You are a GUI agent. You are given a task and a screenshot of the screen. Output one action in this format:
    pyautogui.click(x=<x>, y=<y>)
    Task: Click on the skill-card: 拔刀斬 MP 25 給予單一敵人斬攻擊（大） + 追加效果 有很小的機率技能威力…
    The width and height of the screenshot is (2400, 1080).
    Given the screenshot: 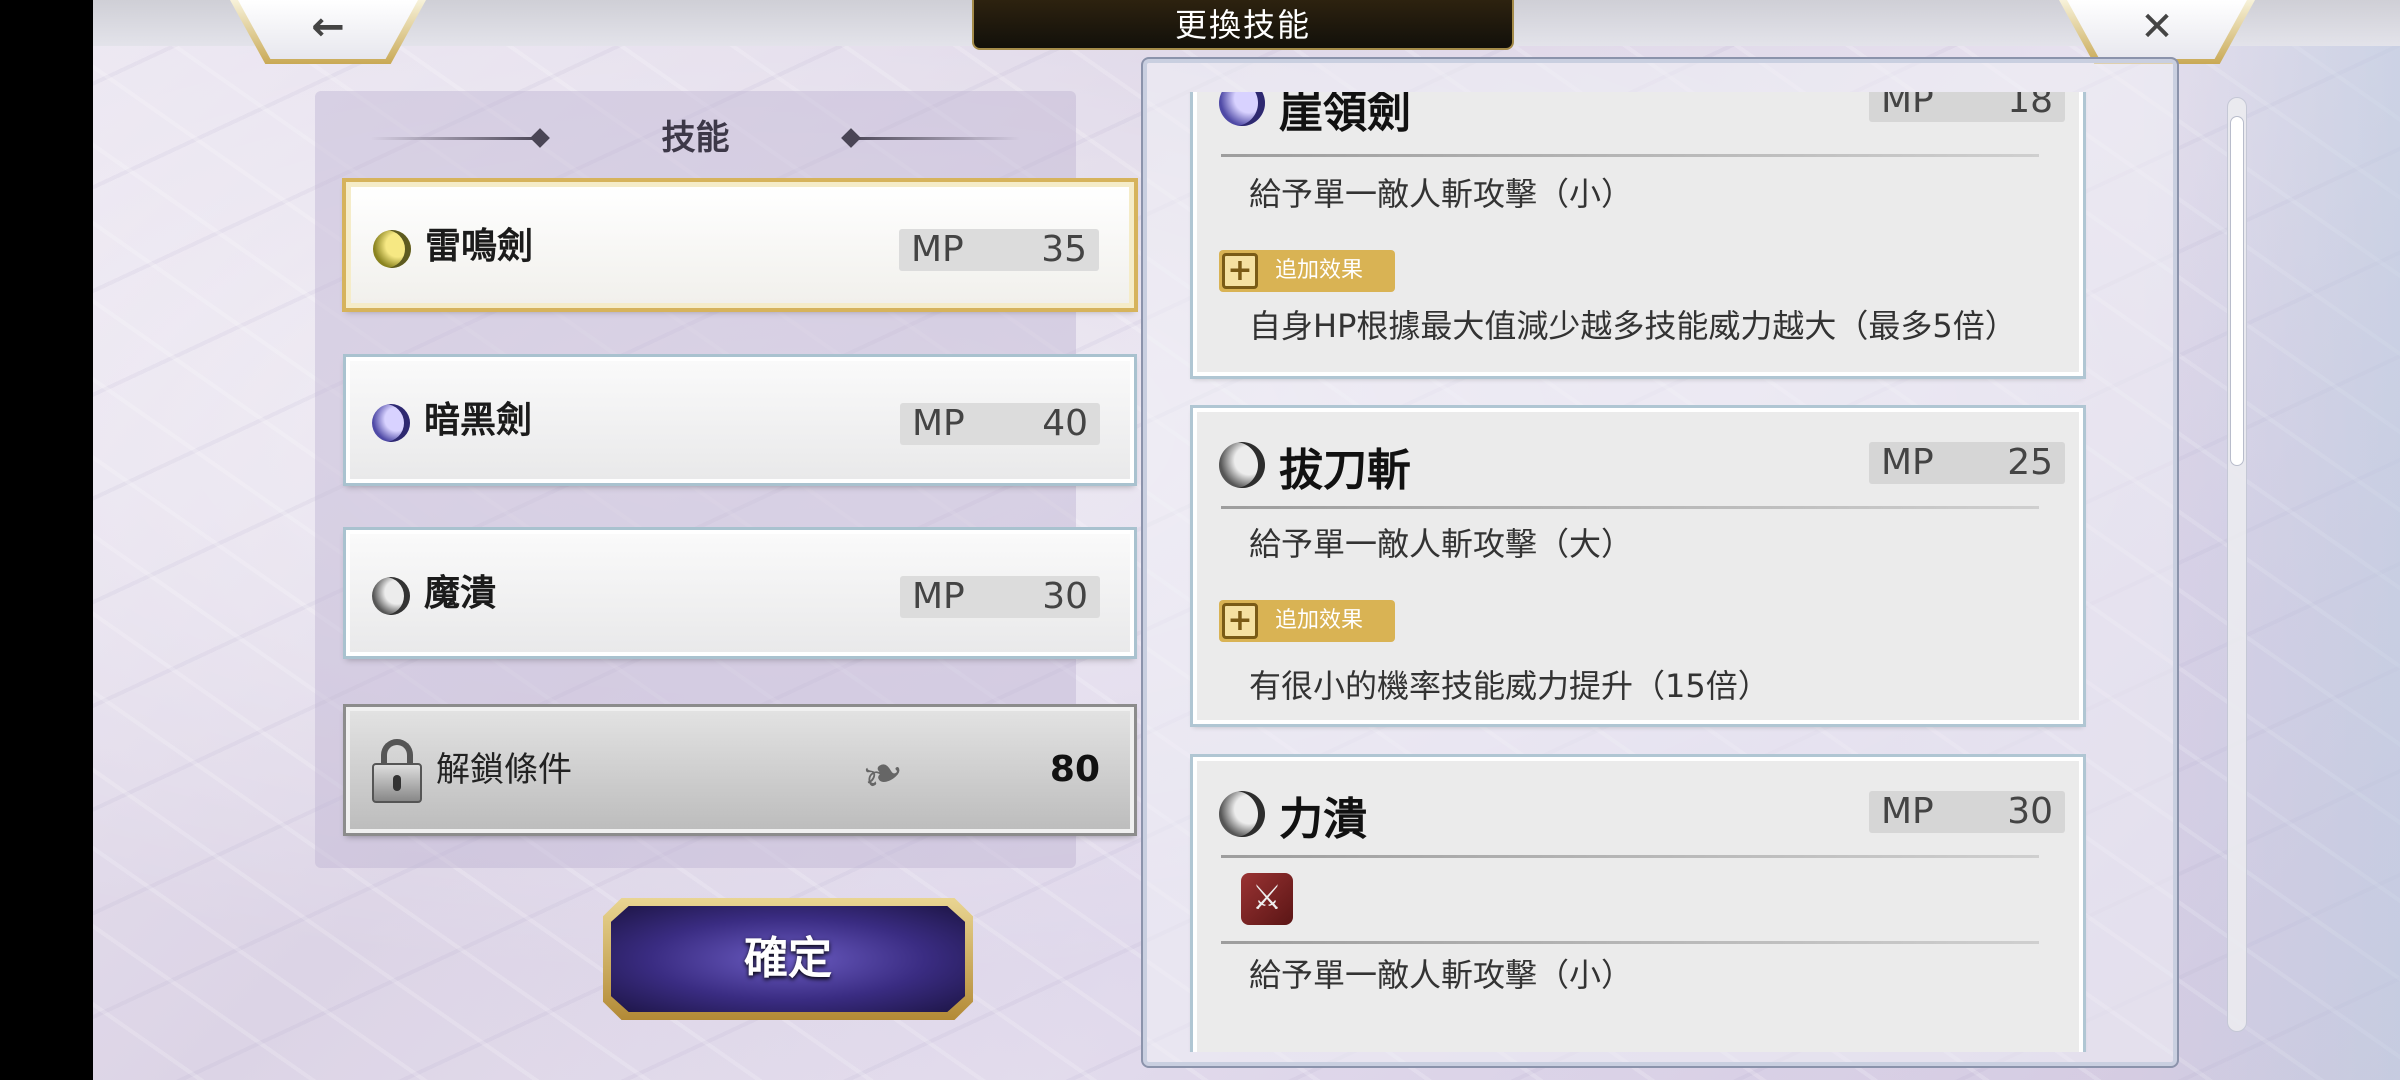 What is the action you would take?
    pyautogui.click(x=1638, y=566)
    